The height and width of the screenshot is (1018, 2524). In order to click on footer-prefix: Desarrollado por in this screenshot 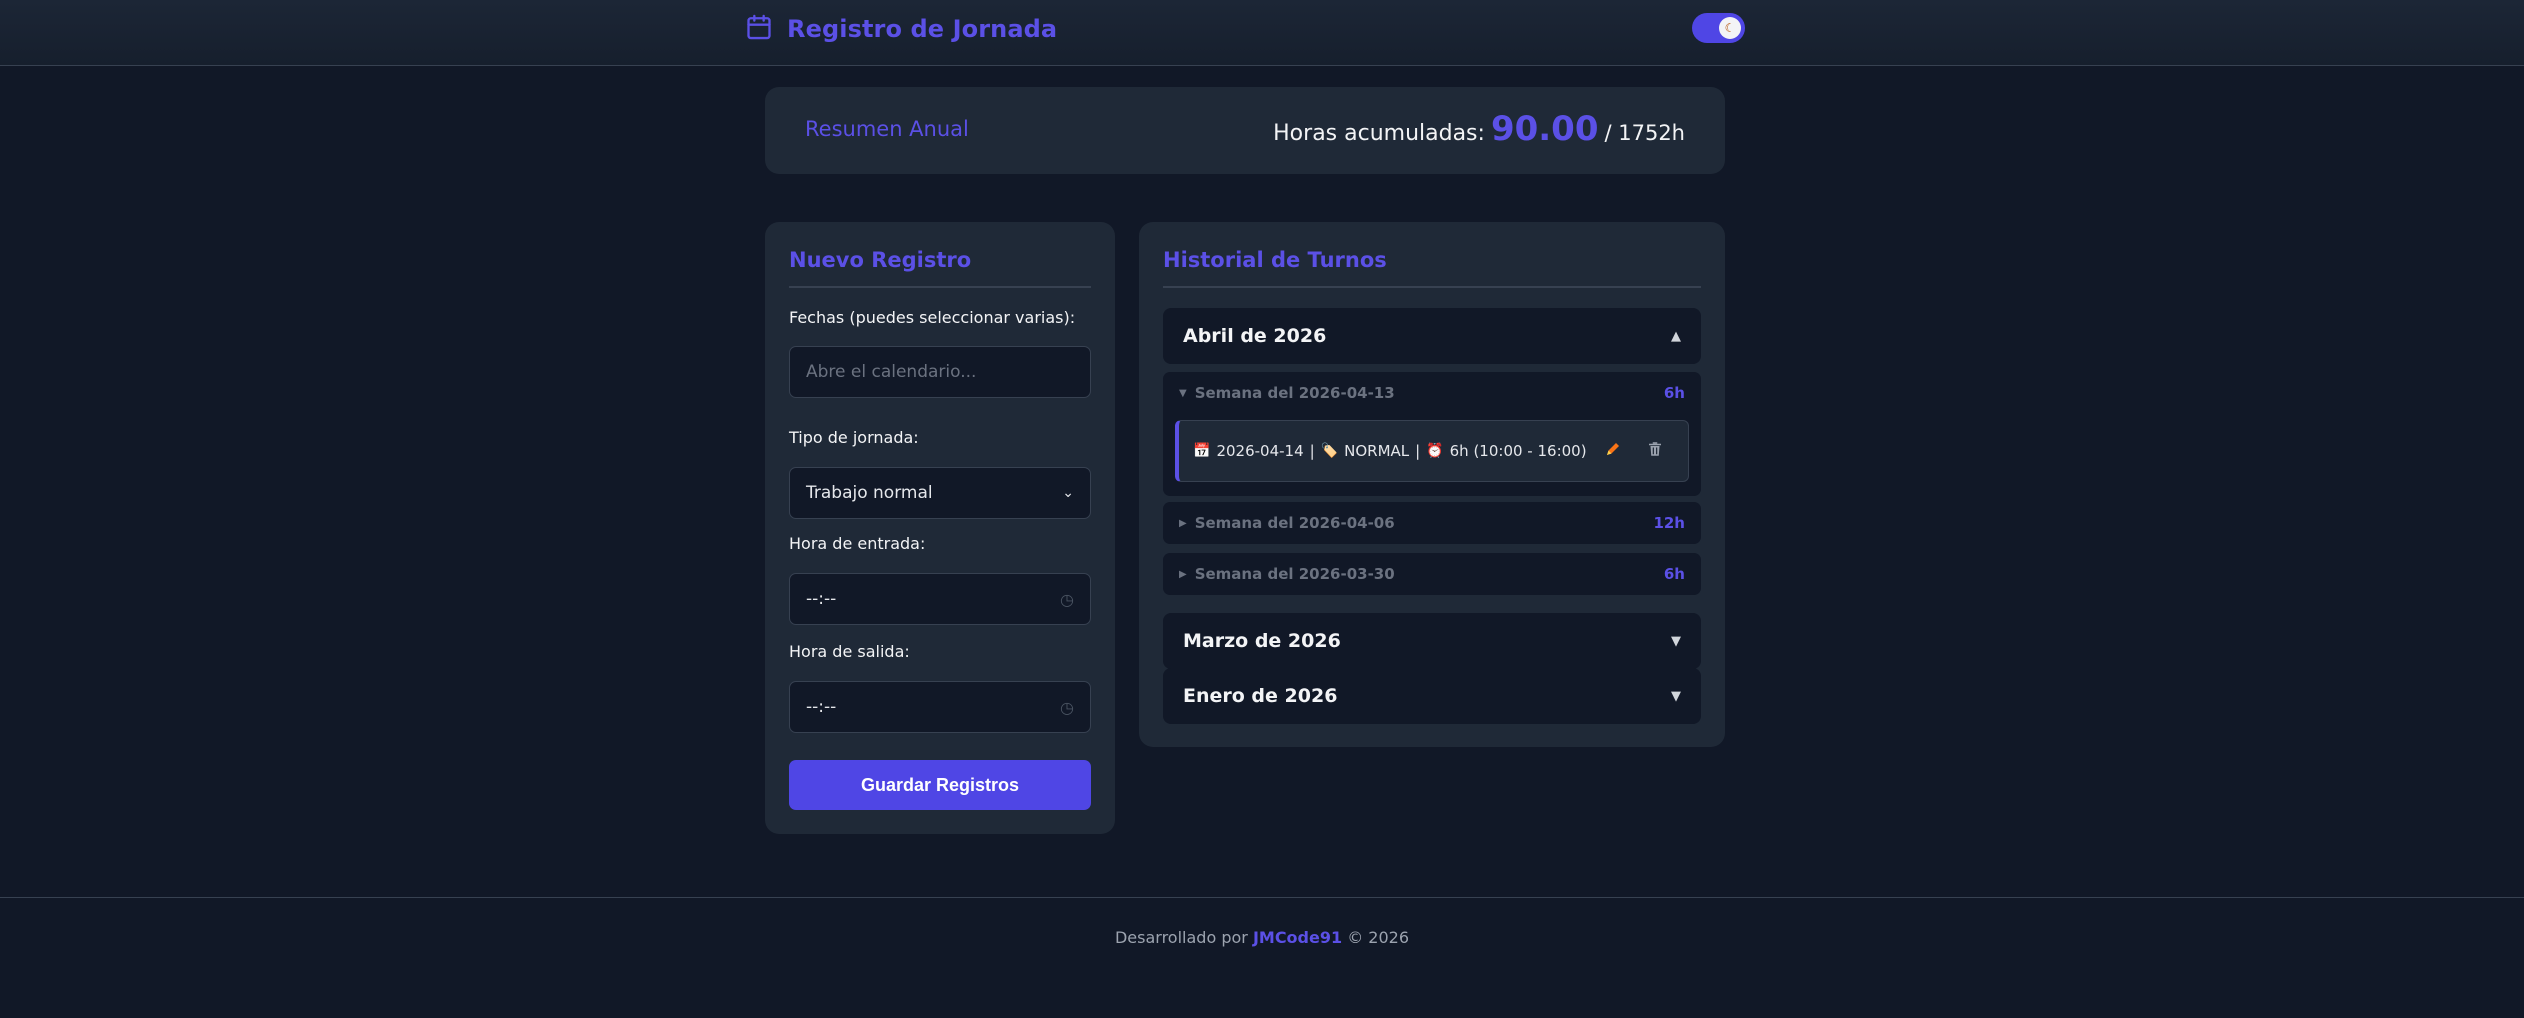, I will do `click(1181, 937)`.